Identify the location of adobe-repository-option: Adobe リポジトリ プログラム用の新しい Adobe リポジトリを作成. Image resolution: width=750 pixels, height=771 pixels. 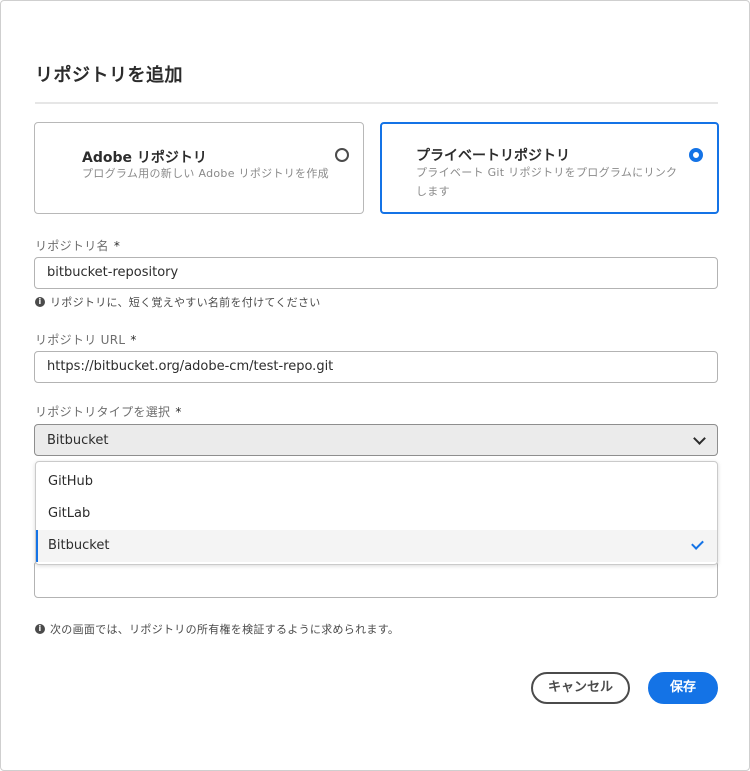
(199, 168).